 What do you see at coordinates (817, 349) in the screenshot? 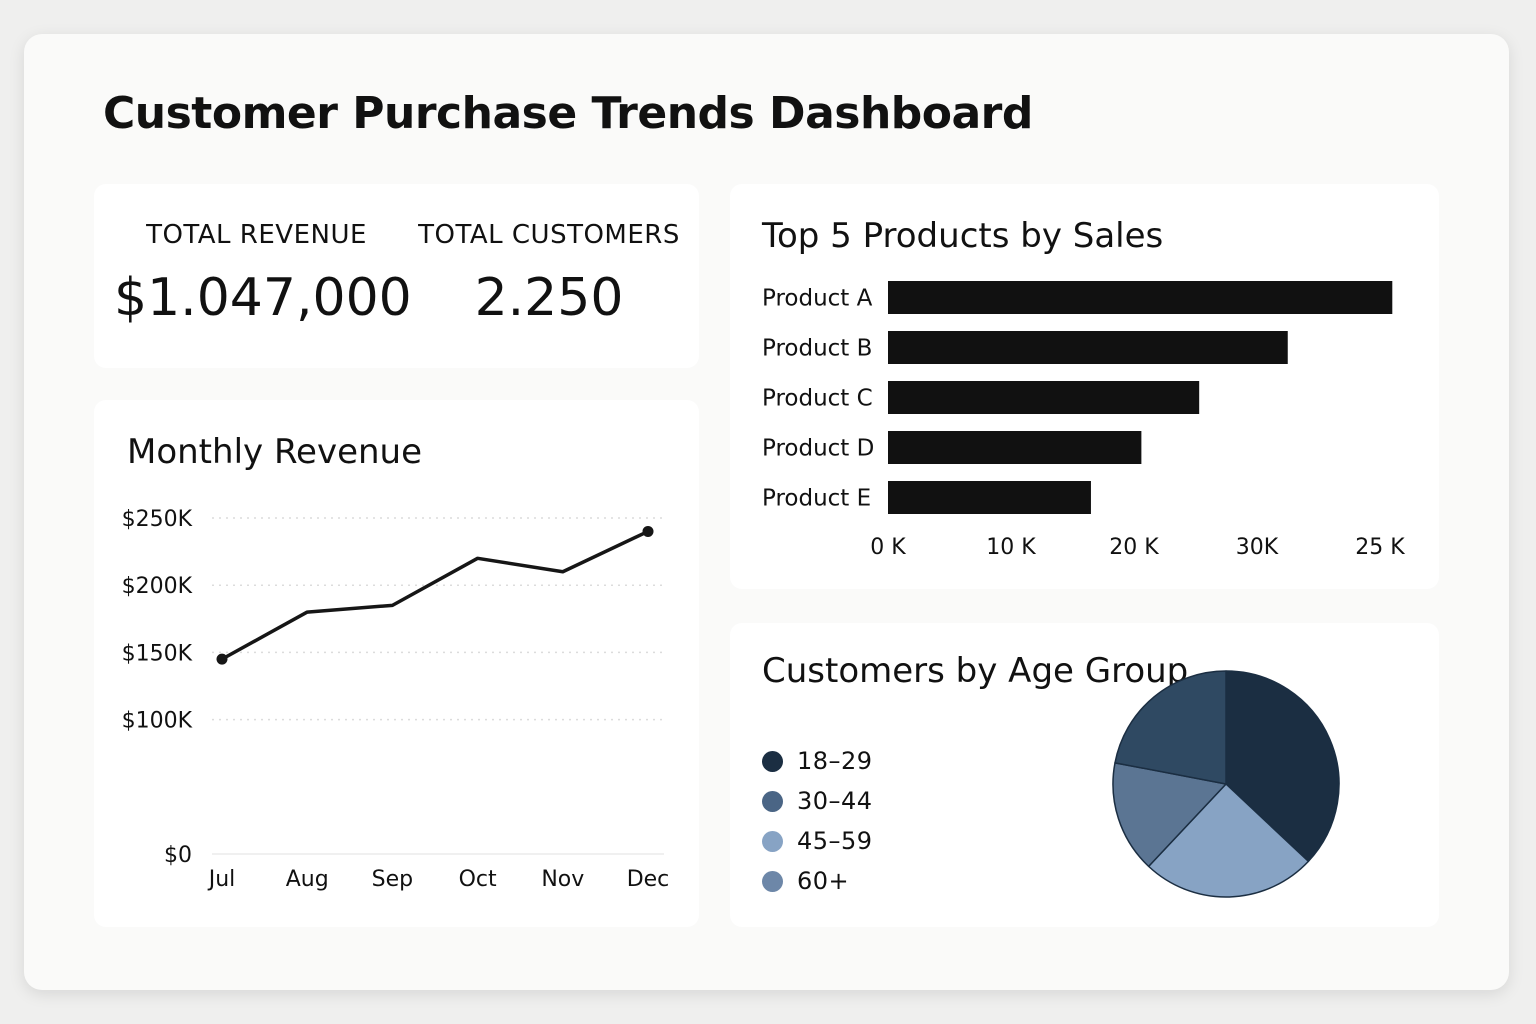
I see `bar-category-label: Product B` at bounding box center [817, 349].